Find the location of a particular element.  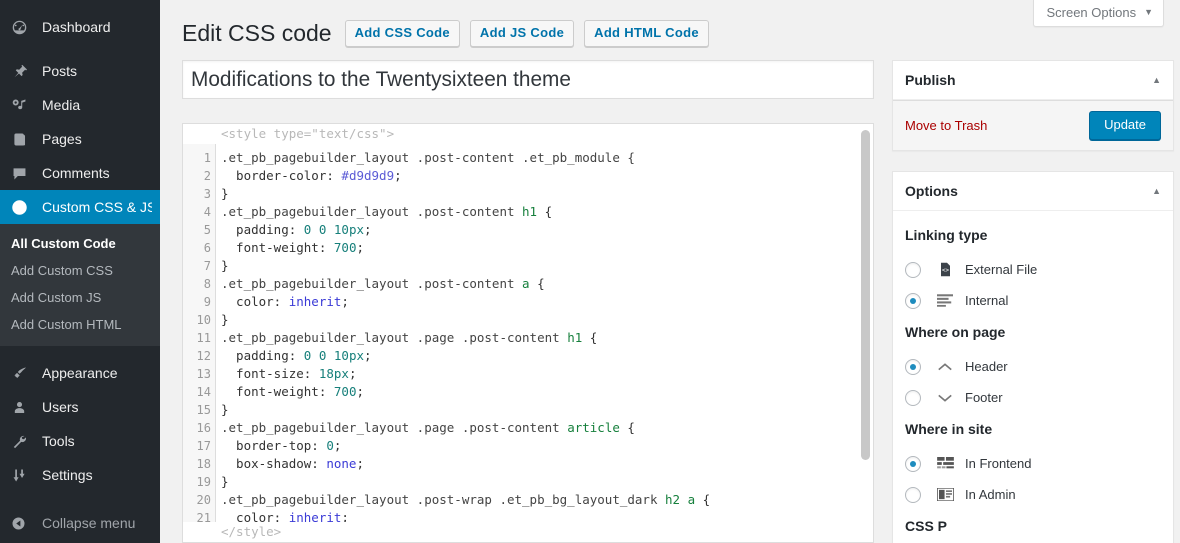

submenu-item-add-custom-js: Add Custom JS is located at coordinates (80, 297).